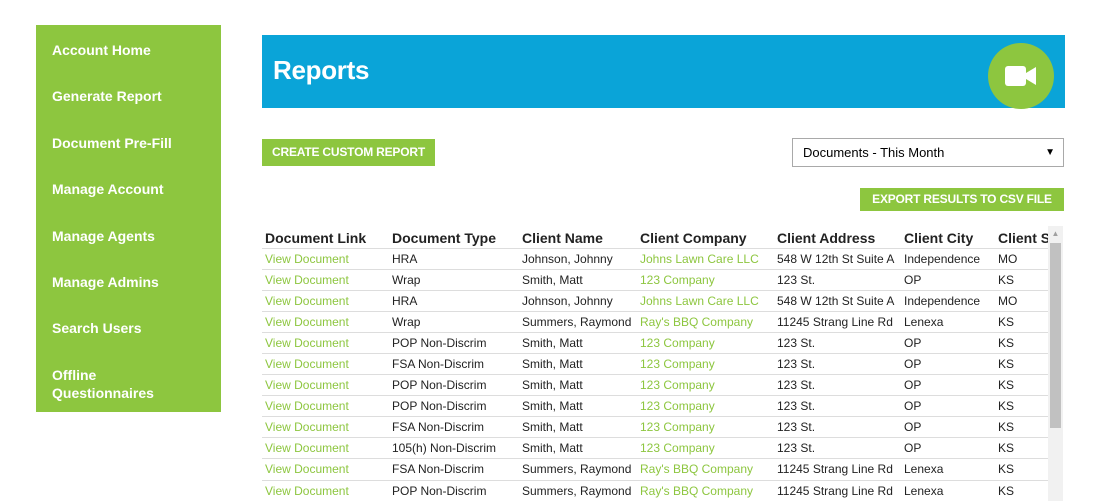 This screenshot has height=501, width=1098. What do you see at coordinates (1055, 335) in the screenshot?
I see `scrollbar-thumb` at bounding box center [1055, 335].